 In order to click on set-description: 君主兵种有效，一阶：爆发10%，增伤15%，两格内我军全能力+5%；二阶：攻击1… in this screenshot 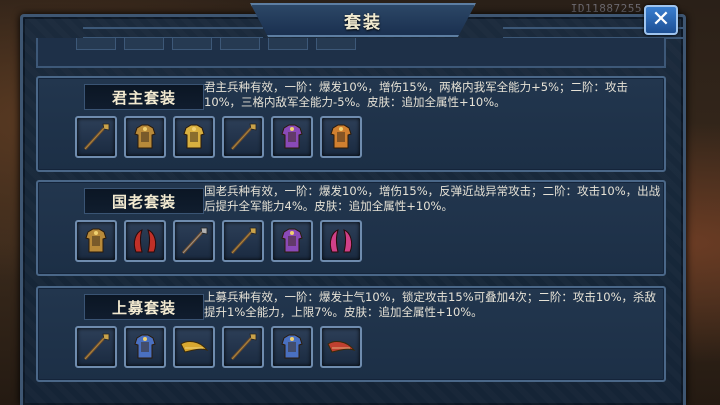, I will do `click(416, 94)`.